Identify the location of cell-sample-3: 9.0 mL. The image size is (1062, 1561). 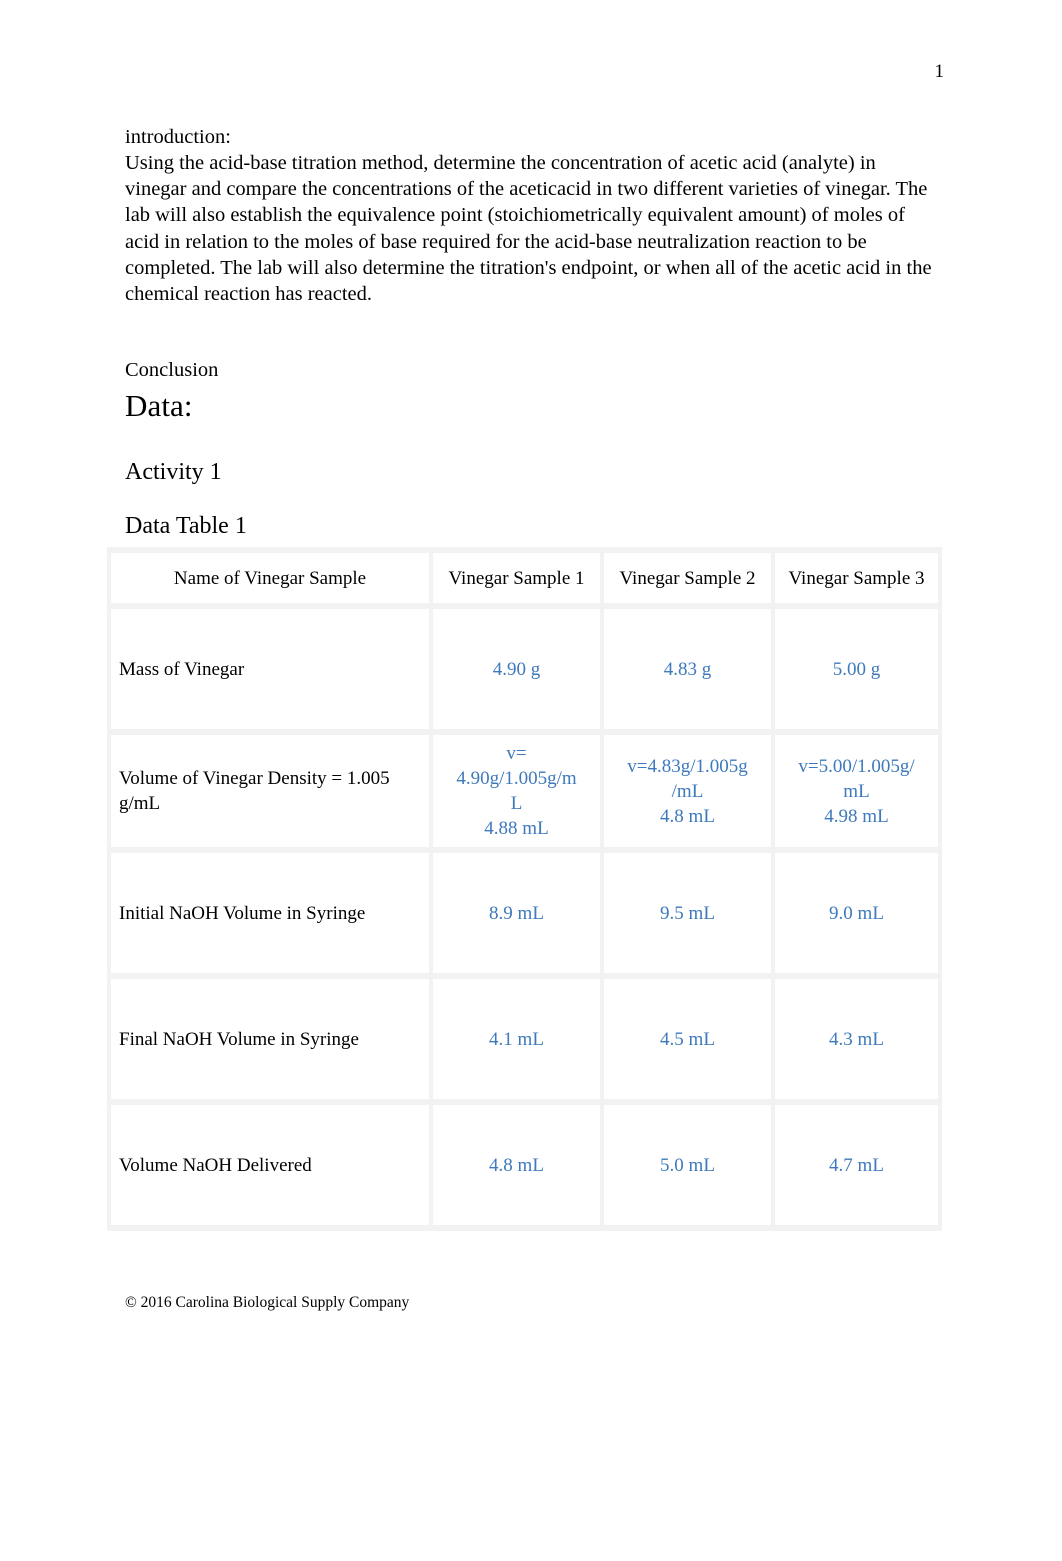
(856, 913).